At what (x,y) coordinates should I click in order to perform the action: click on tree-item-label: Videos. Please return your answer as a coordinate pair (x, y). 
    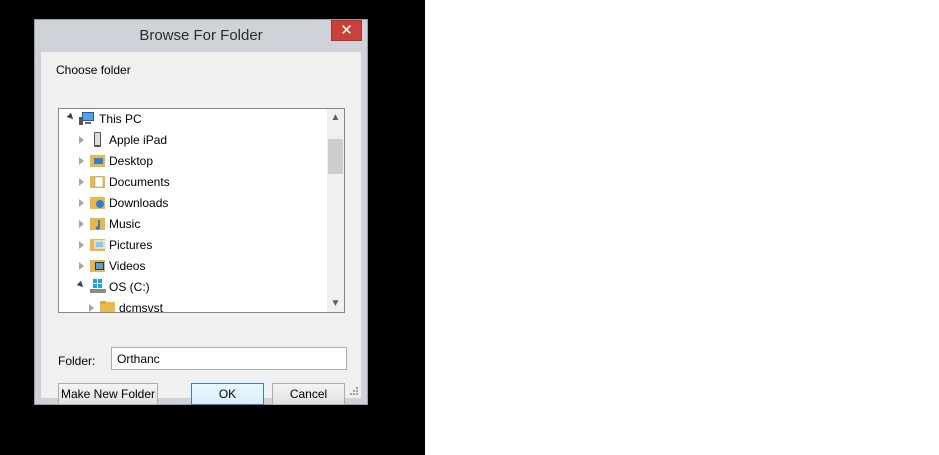
    Looking at the image, I should click on (127, 266).